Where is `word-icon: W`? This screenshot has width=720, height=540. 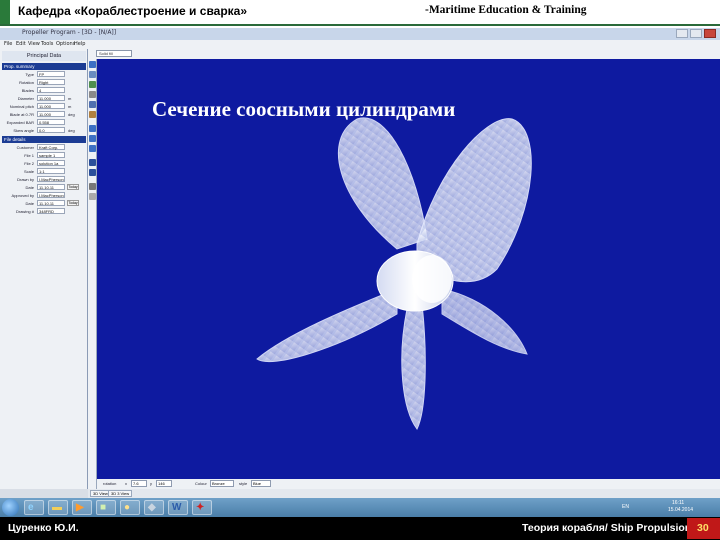
word-icon: W is located at coordinates (178, 507).